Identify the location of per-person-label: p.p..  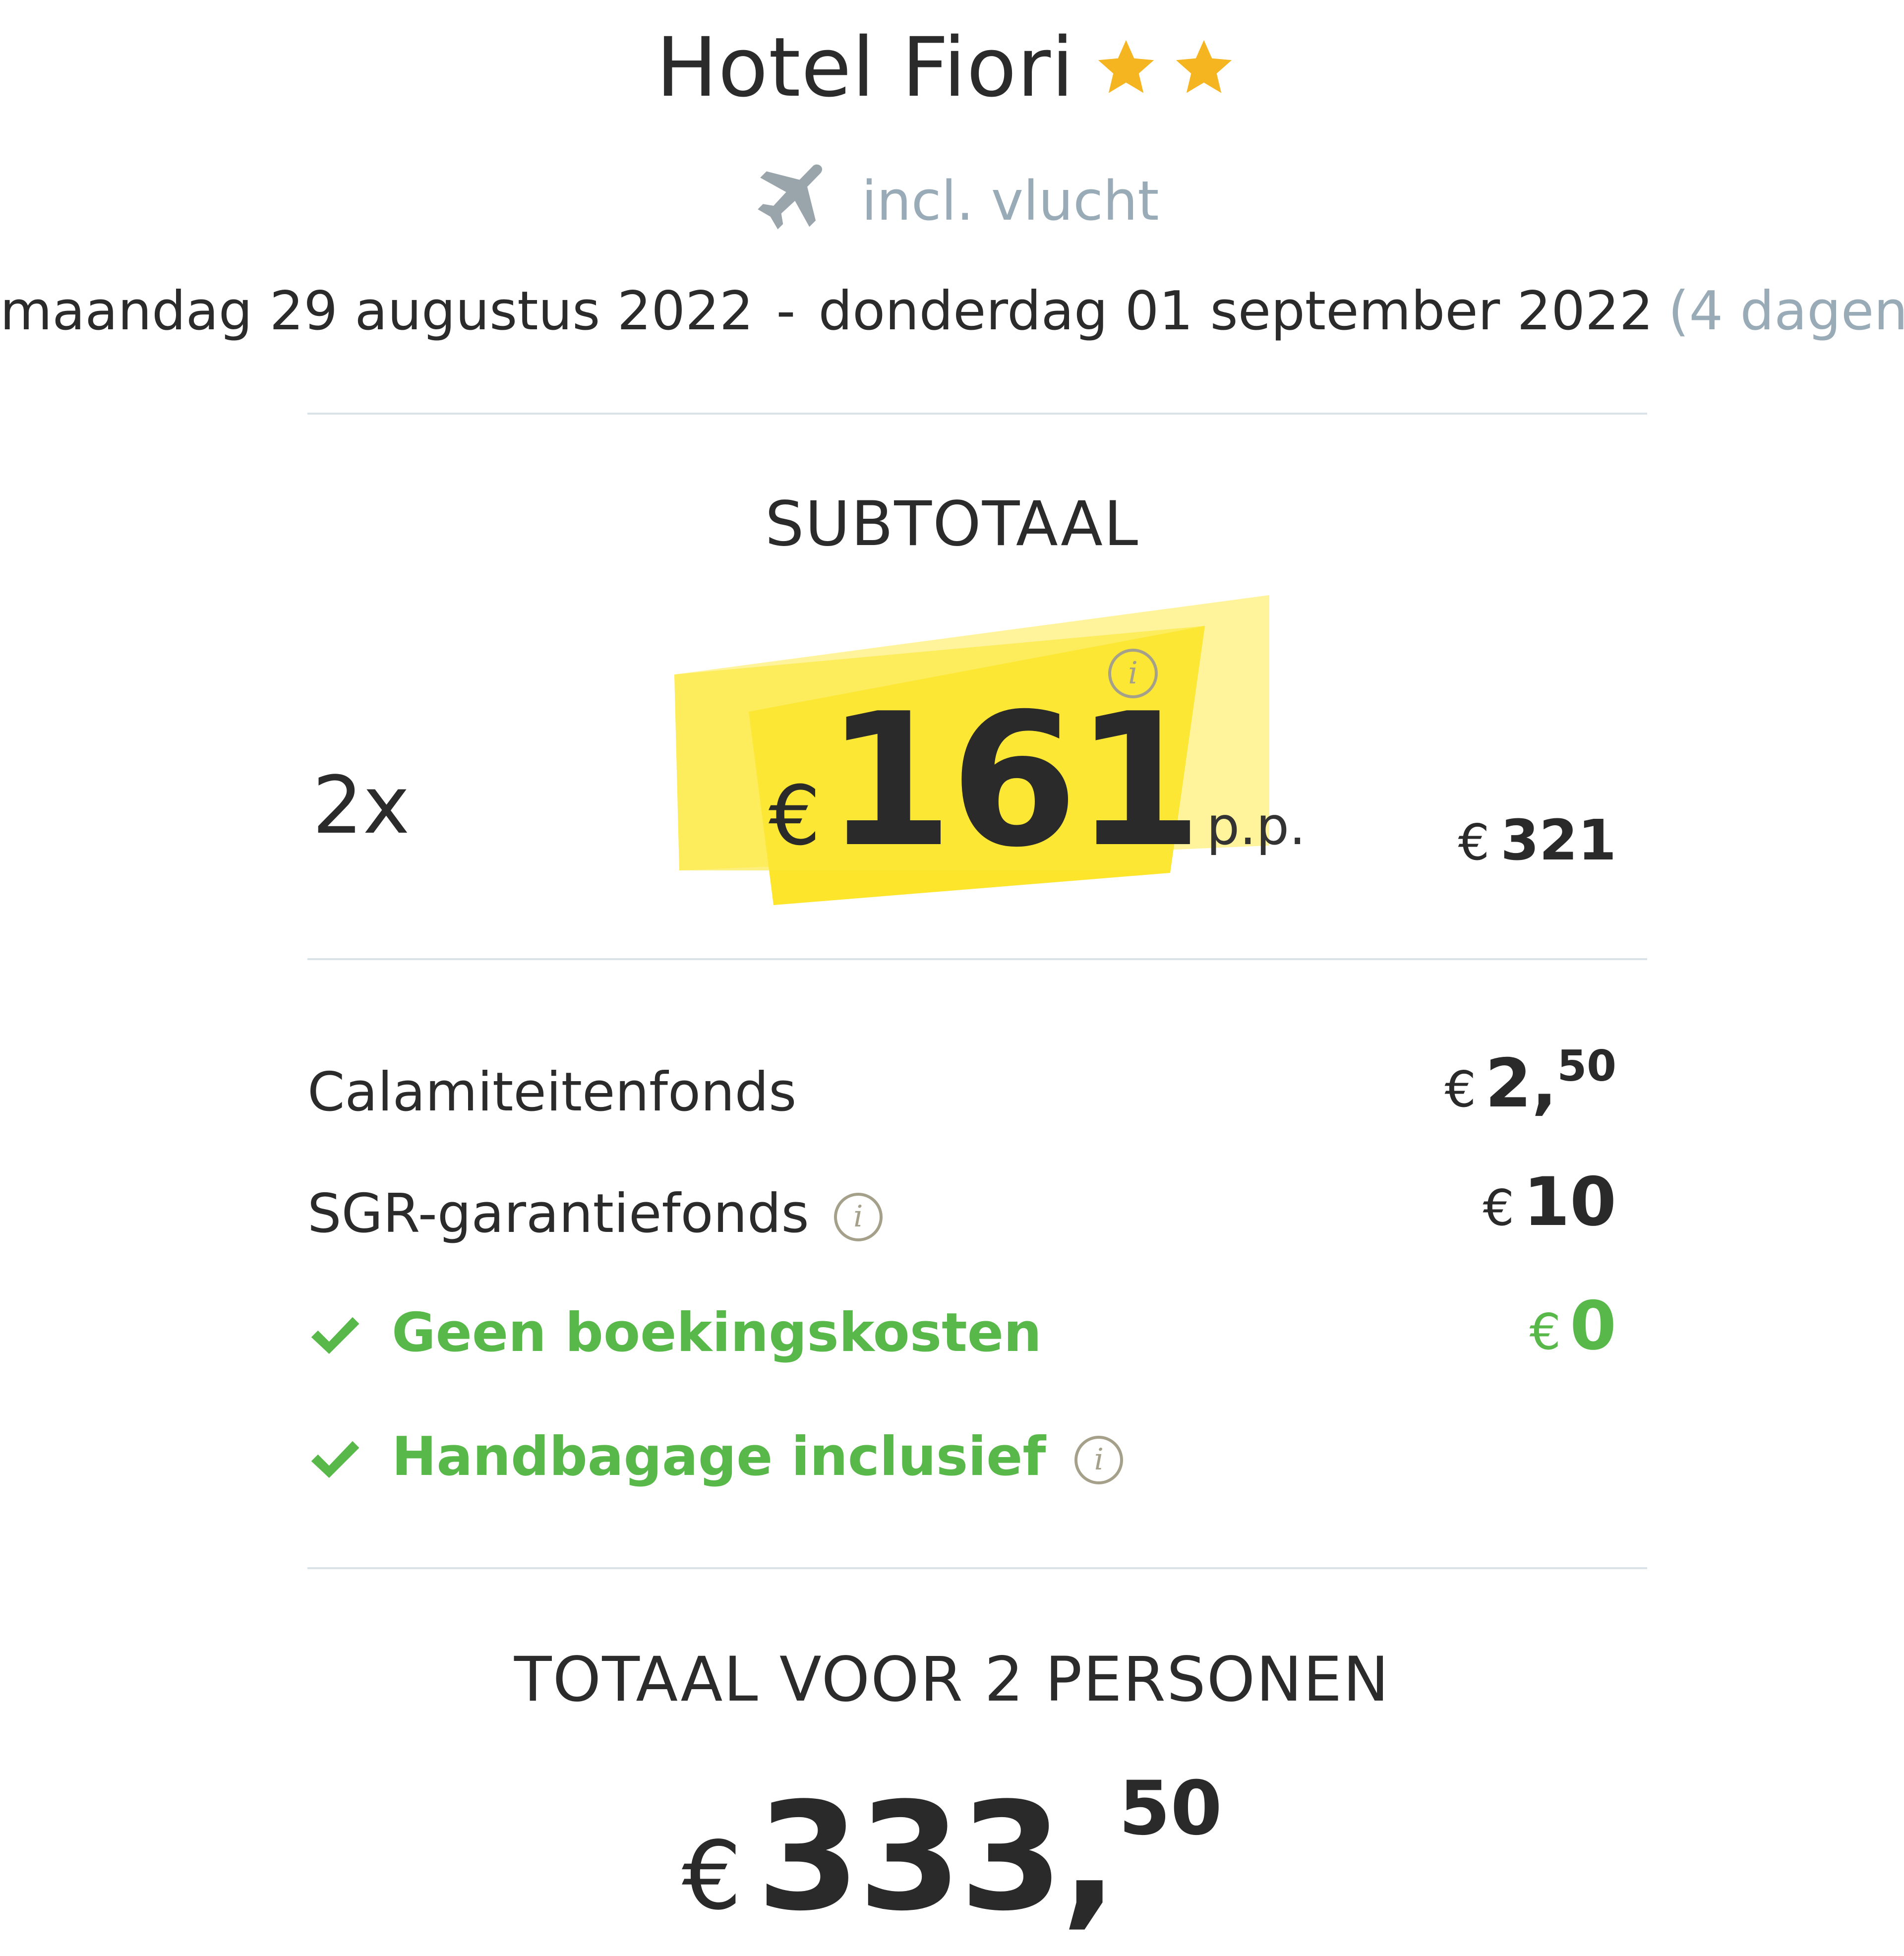
(1256, 826).